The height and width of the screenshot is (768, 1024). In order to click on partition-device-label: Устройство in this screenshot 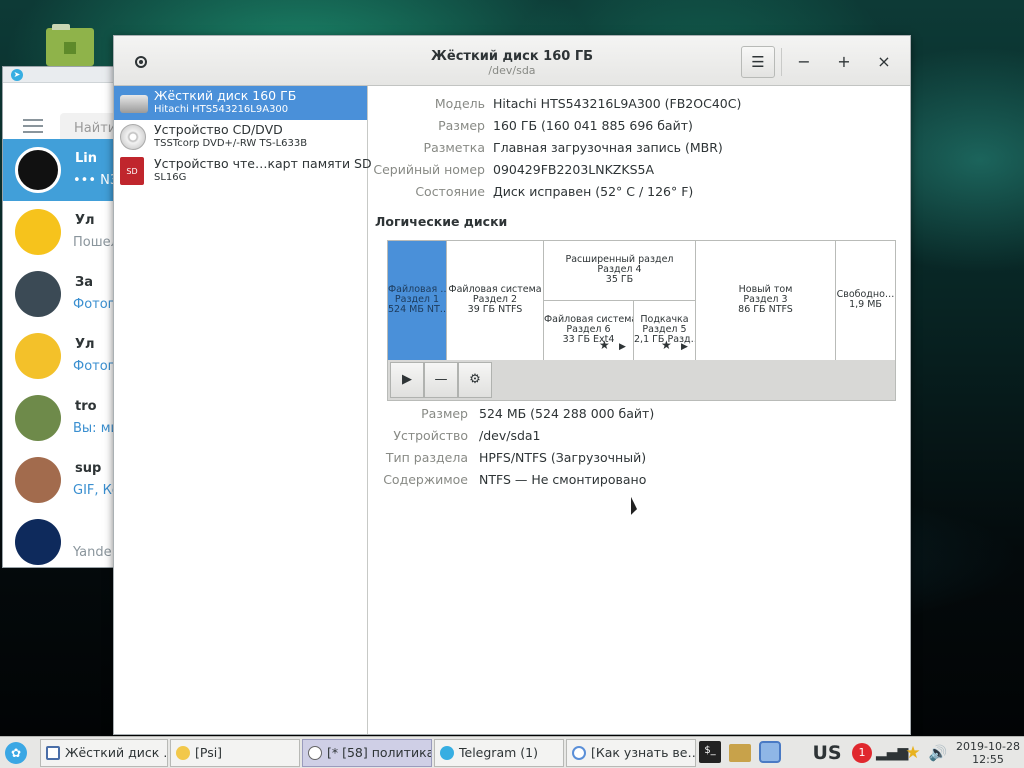, I will do `click(430, 435)`.